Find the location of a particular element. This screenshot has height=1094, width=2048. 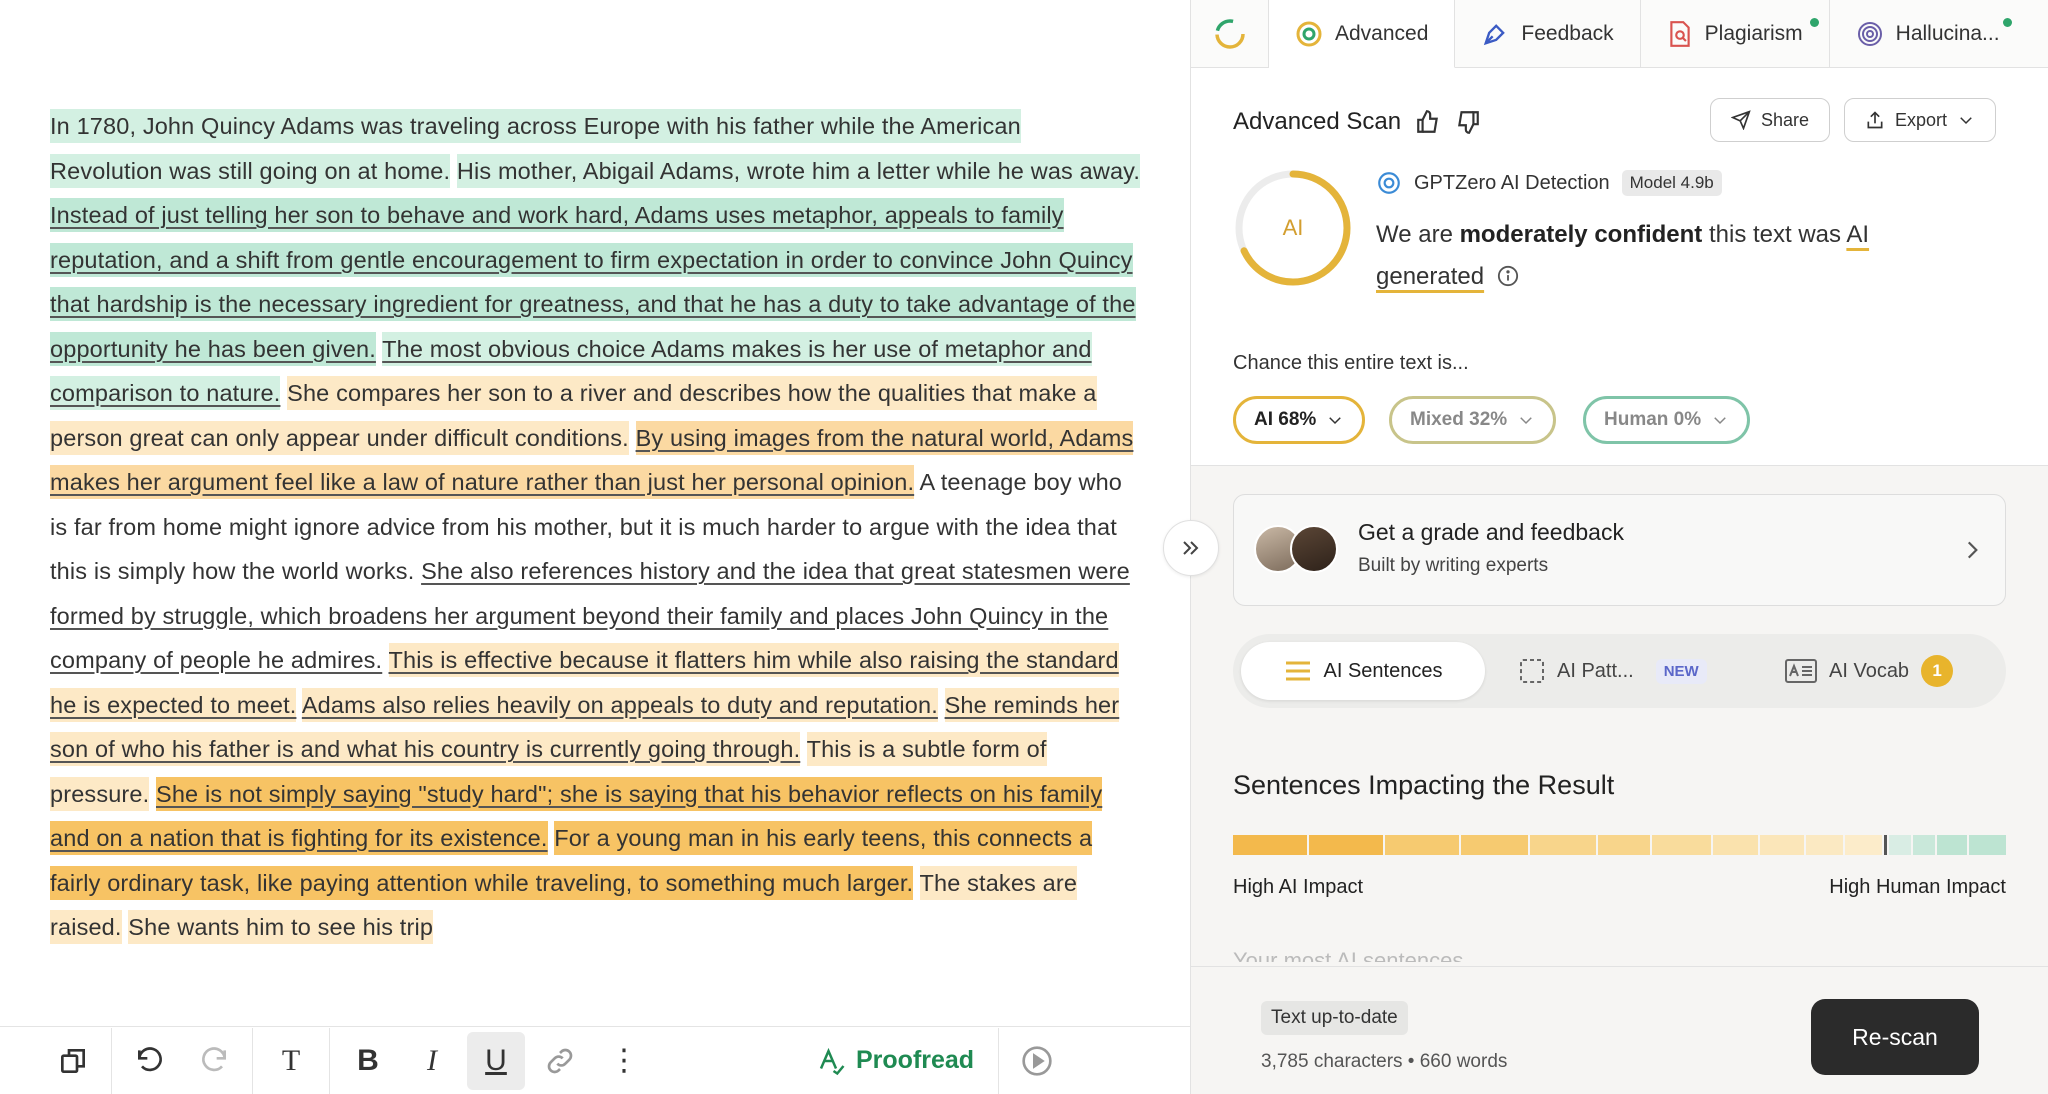

ring-label: AI is located at coordinates (1293, 227).